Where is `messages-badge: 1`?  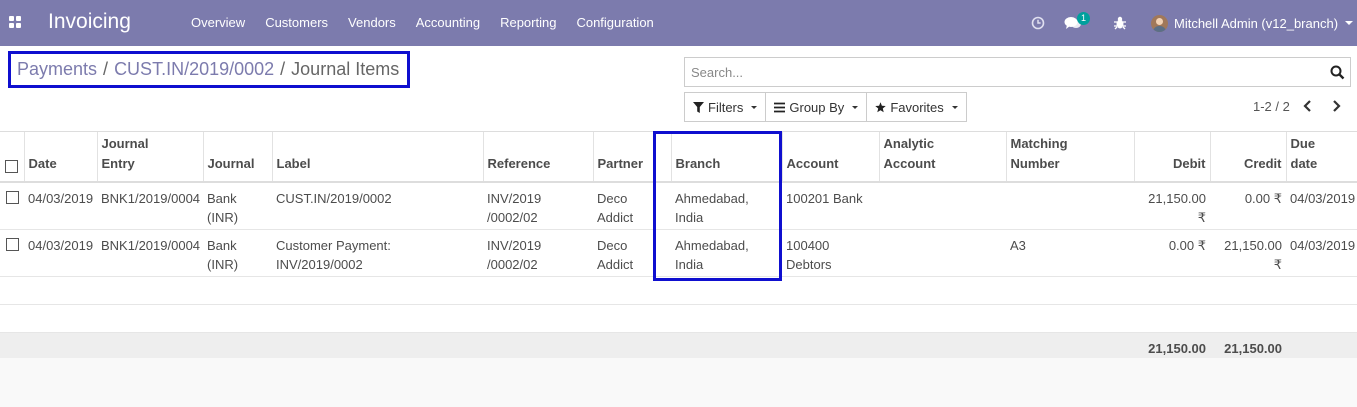
messages-badge: 1 is located at coordinates (1083, 18).